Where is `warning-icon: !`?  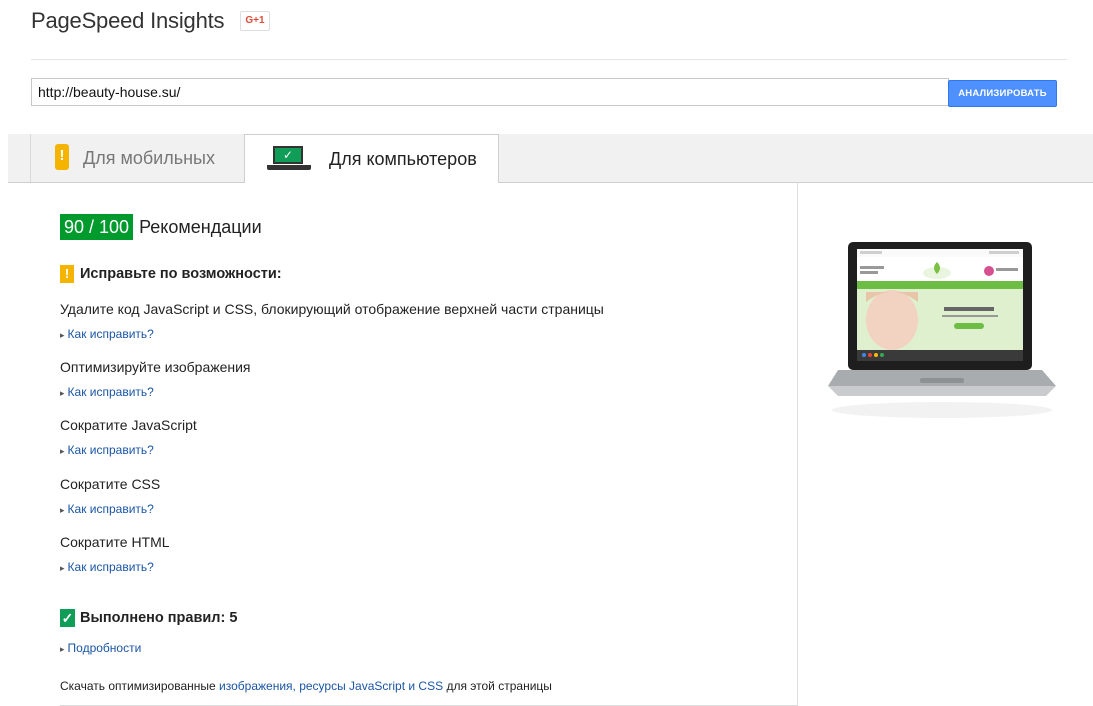
warning-icon: ! is located at coordinates (67, 274).